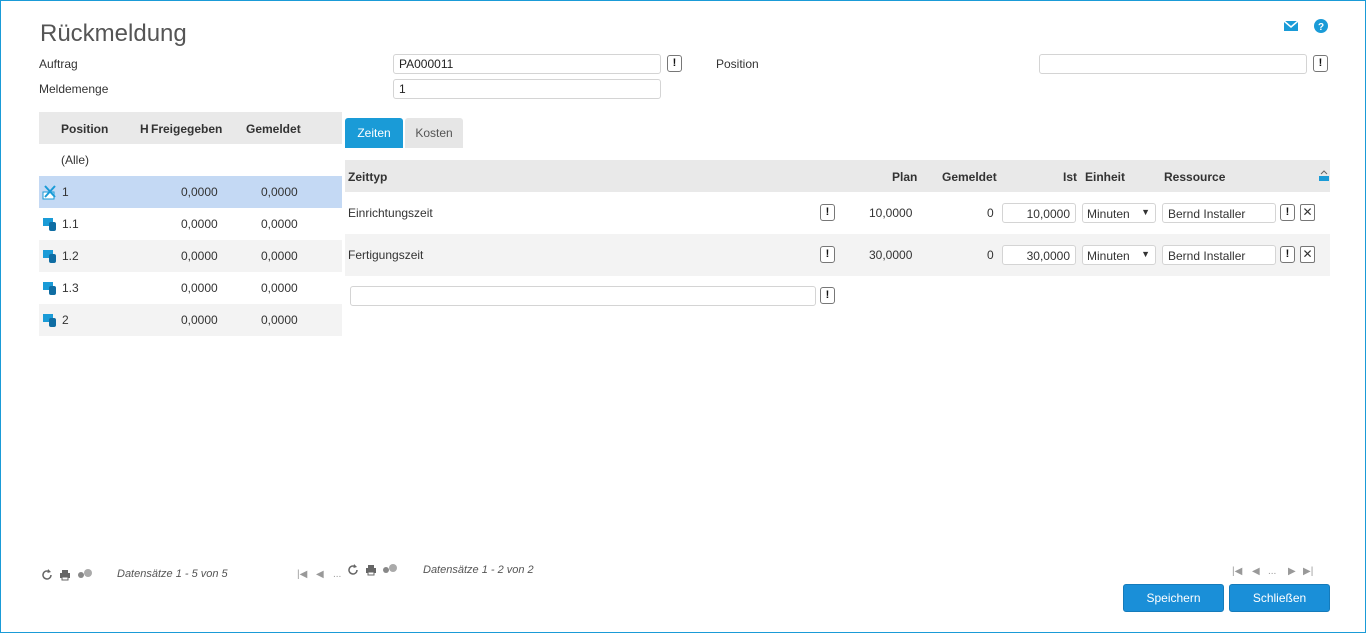 This screenshot has height=633, width=1366. What do you see at coordinates (1292, 571) in the screenshot?
I see `next-page-icon: ▶` at bounding box center [1292, 571].